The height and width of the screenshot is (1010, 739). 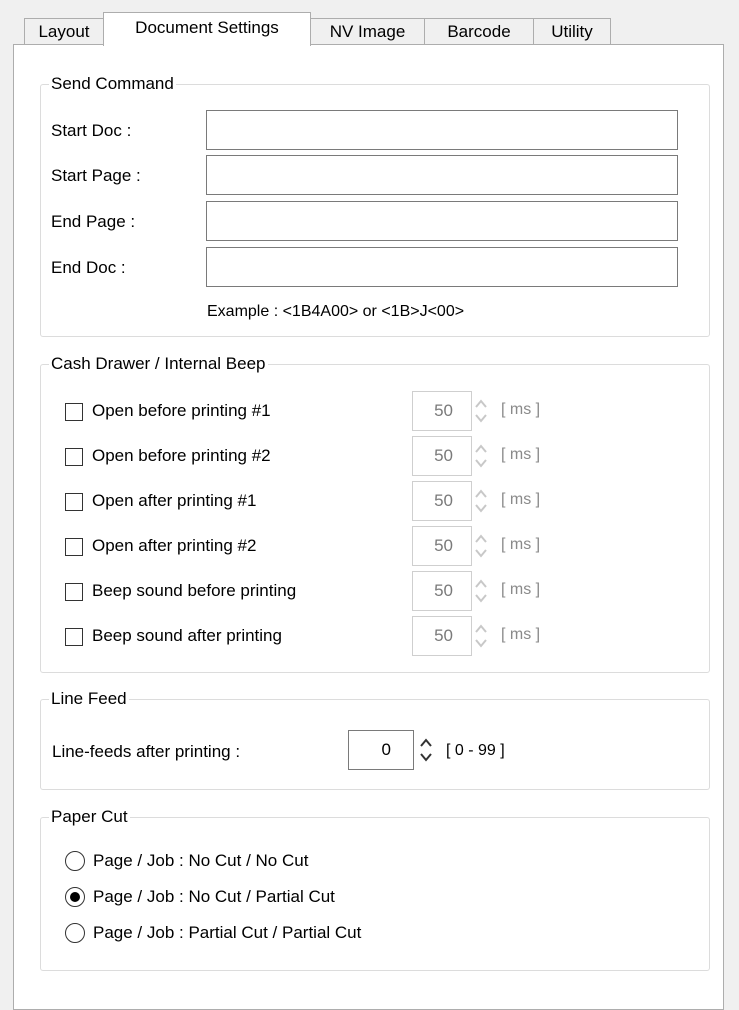 What do you see at coordinates (194, 590) in the screenshot?
I see `beep-before-label: Beep sound before printing` at bounding box center [194, 590].